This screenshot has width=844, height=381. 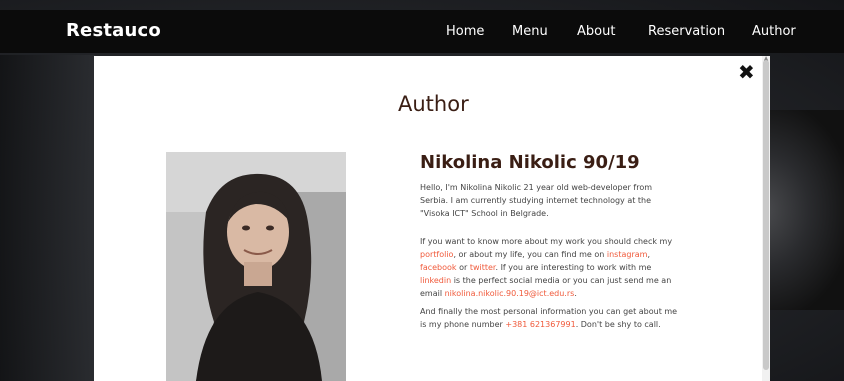 I want to click on background-left-shadow, so click(x=47, y=218).